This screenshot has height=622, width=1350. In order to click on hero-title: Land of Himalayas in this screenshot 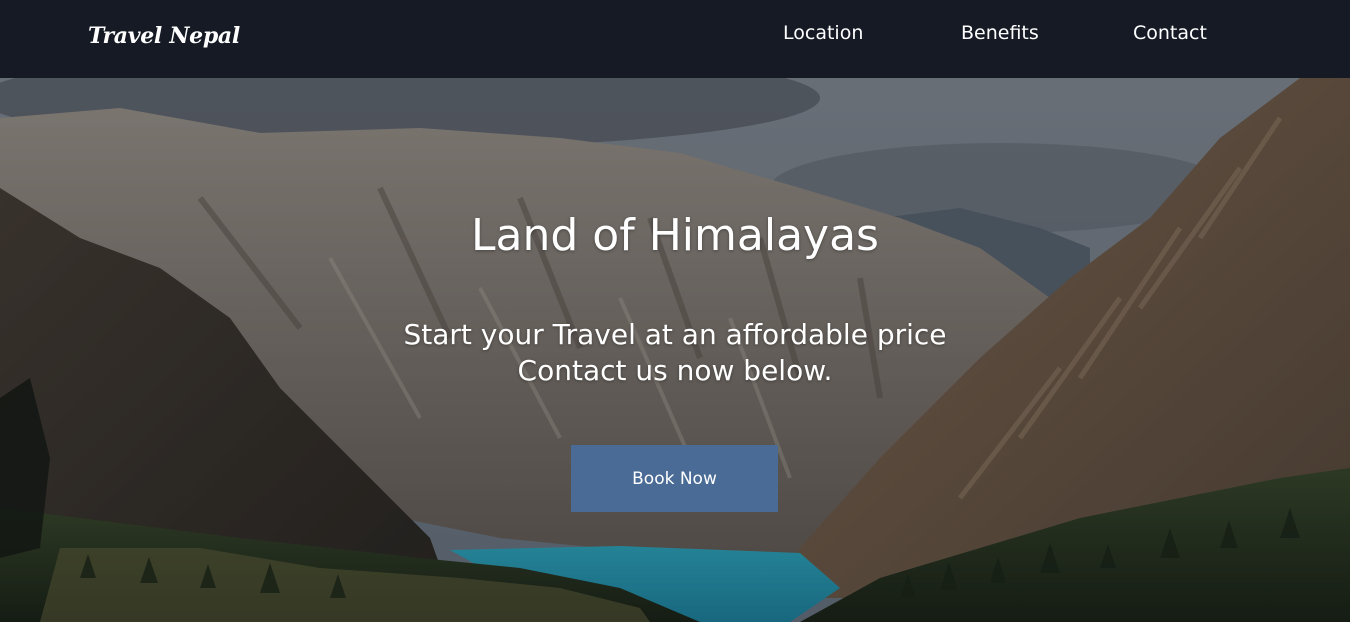, I will do `click(675, 235)`.